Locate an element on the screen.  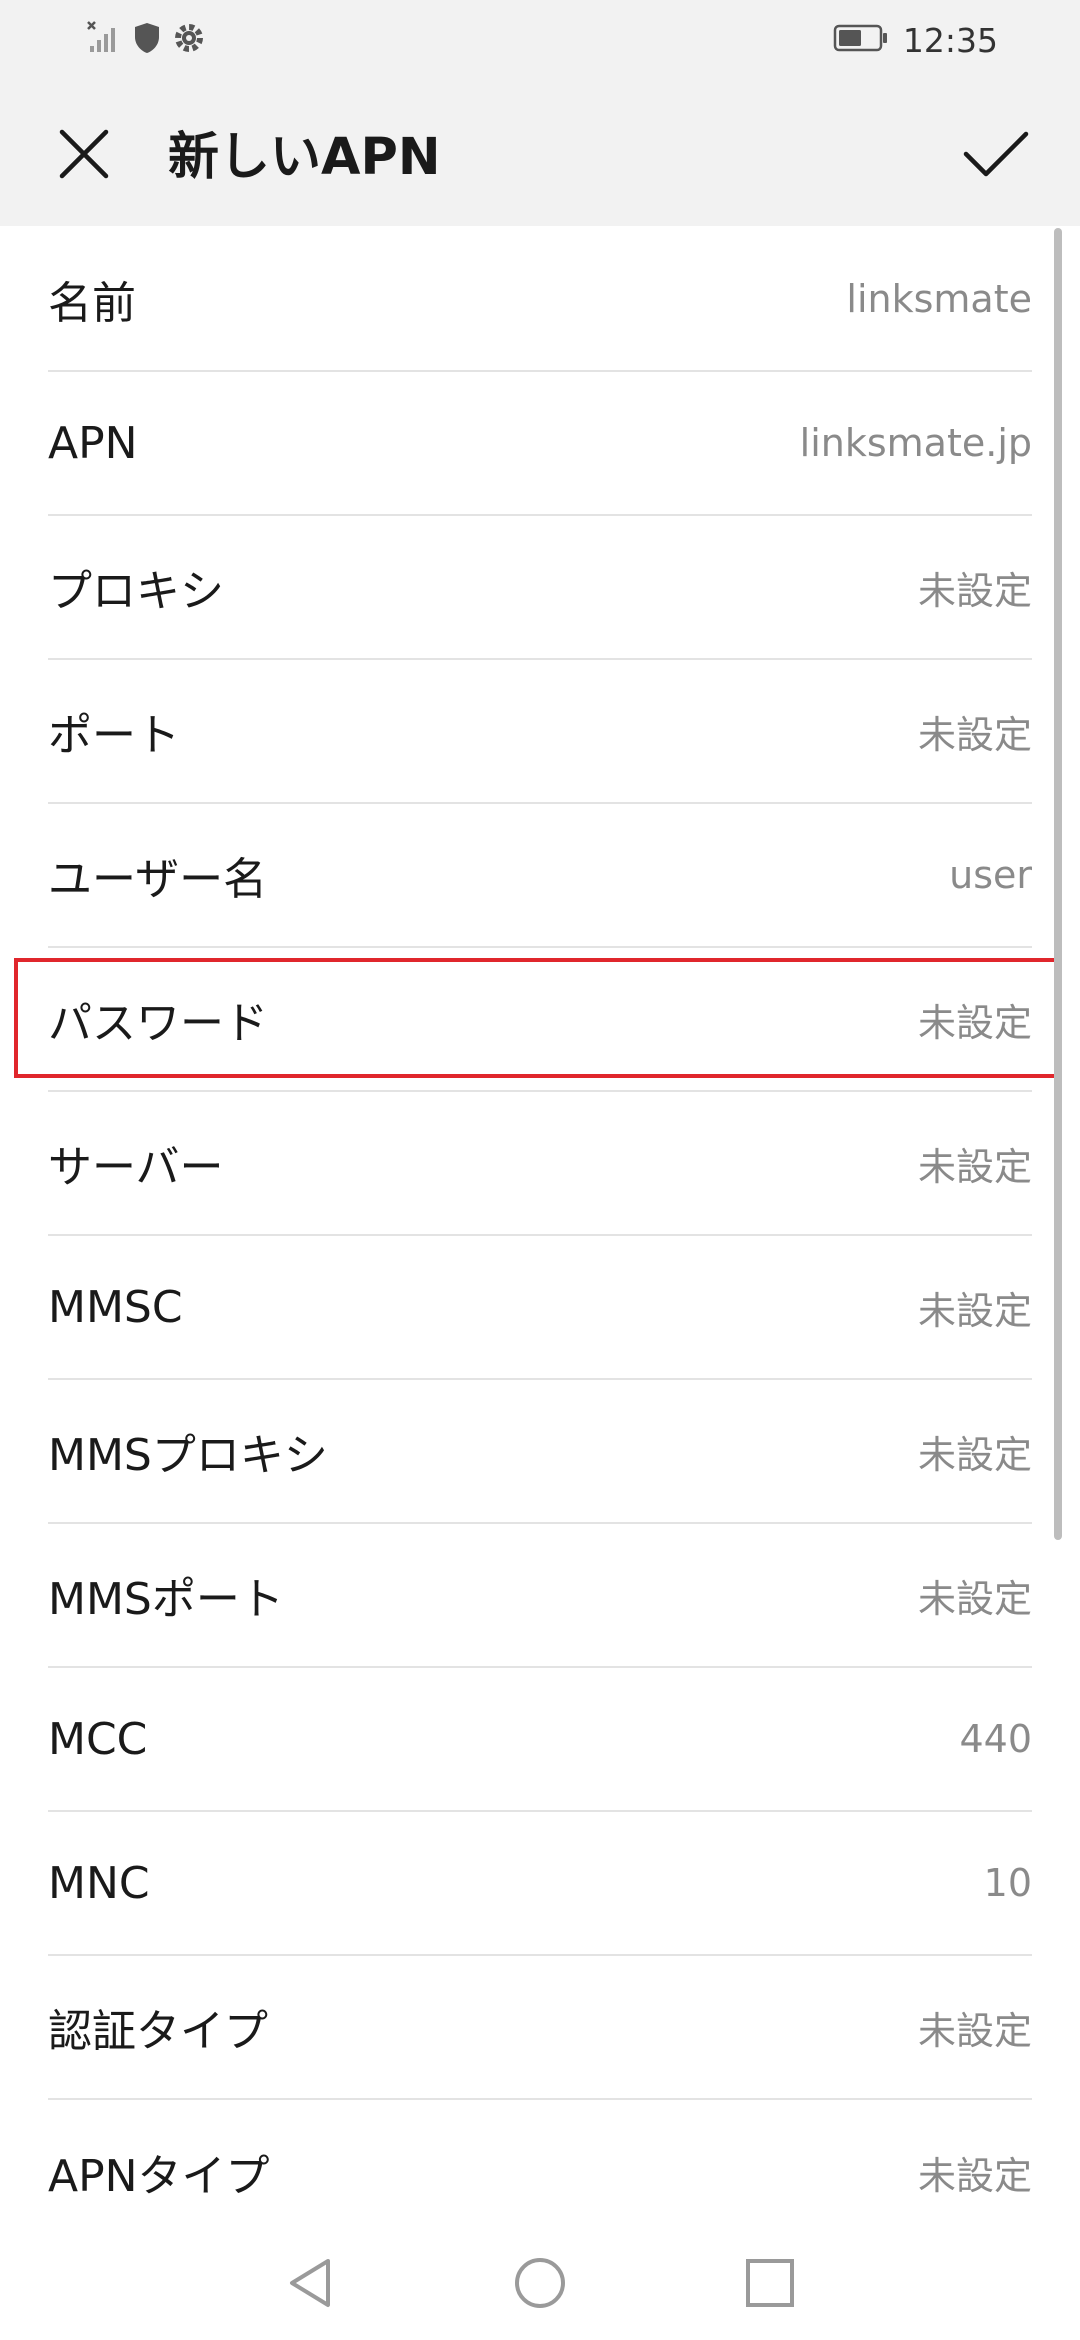
row-label: ポート is located at coordinates (114, 735).